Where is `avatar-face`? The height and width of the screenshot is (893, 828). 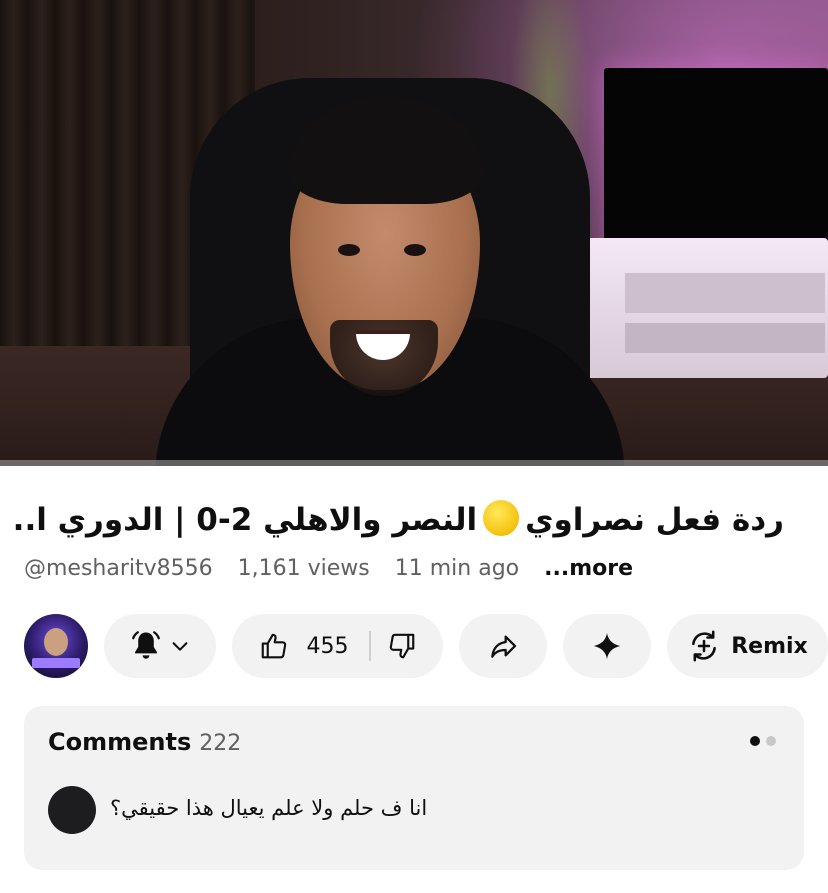 avatar-face is located at coordinates (56, 642).